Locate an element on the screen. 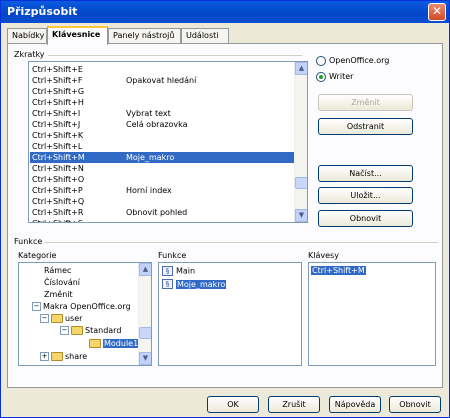 This screenshot has height=418, width=450. shortcuts-scrollbar: ▲ ▼ is located at coordinates (300, 142).